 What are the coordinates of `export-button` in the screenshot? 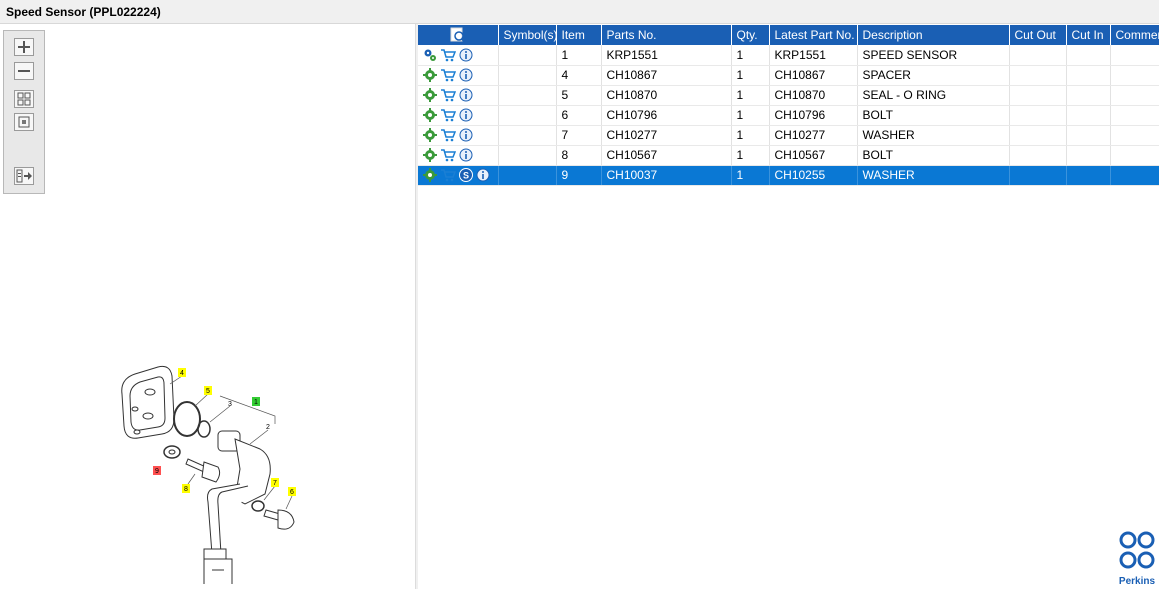 It's located at (24, 176).